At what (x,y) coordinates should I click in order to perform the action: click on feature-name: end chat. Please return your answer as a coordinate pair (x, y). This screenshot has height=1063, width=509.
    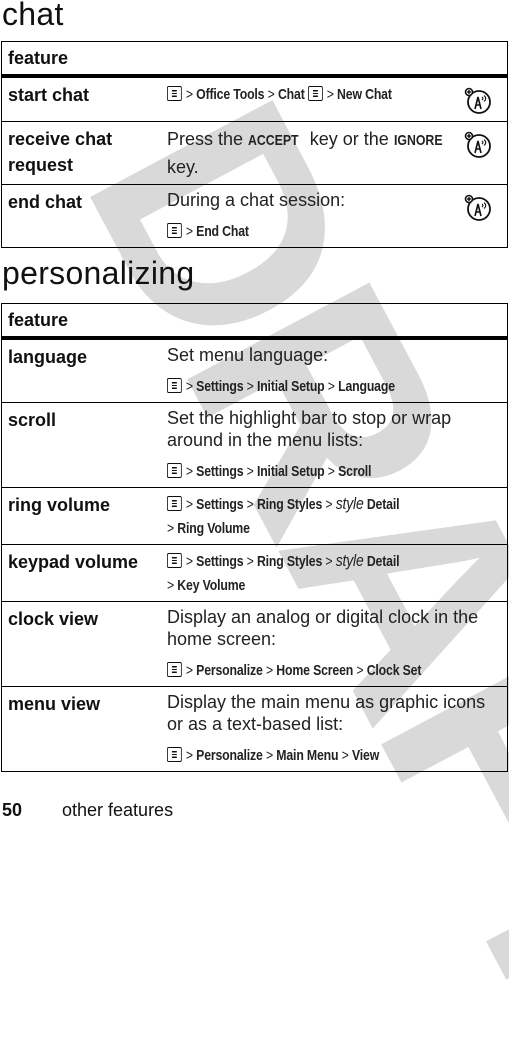
    Looking at the image, I should click on (78, 216).